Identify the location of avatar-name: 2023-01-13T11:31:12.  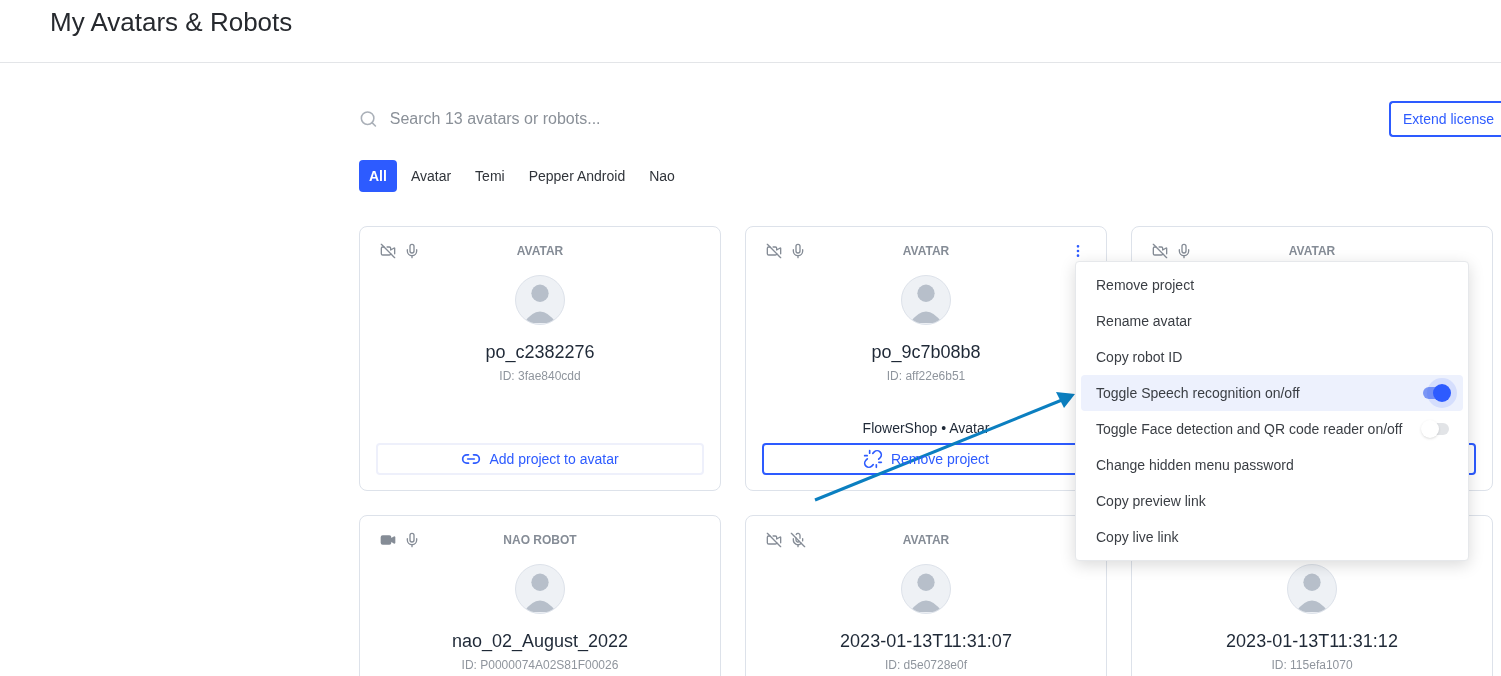
(1312, 641).